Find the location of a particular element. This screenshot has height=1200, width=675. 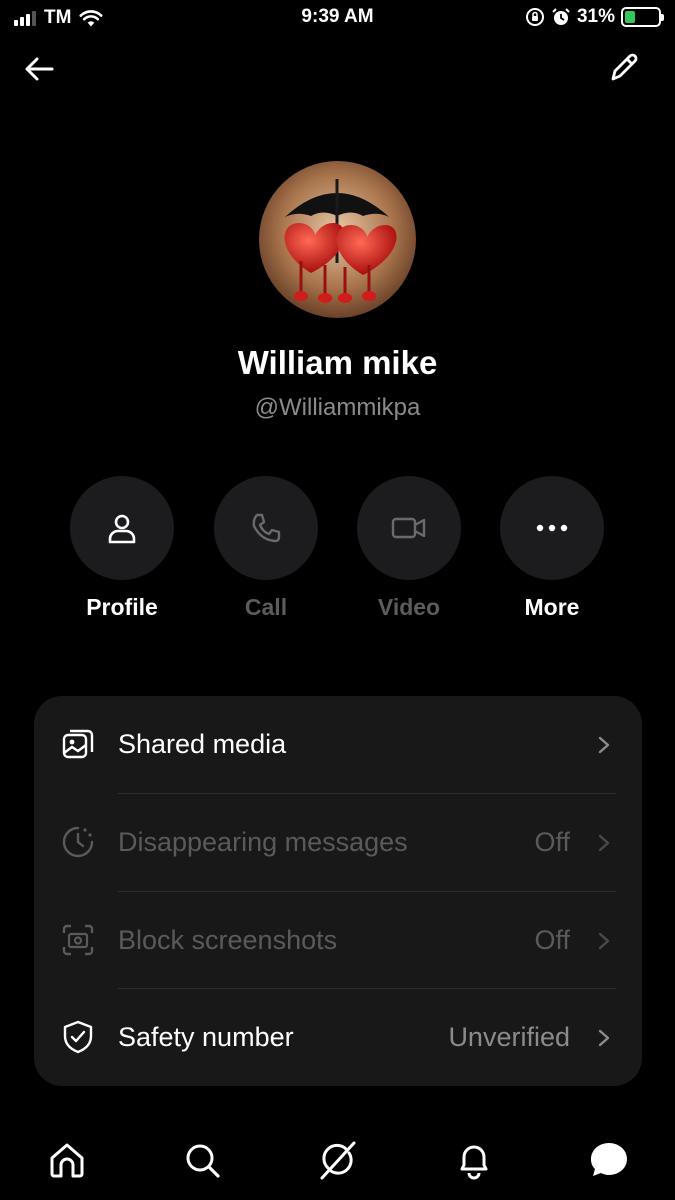

pencil-icon is located at coordinates (624, 67).